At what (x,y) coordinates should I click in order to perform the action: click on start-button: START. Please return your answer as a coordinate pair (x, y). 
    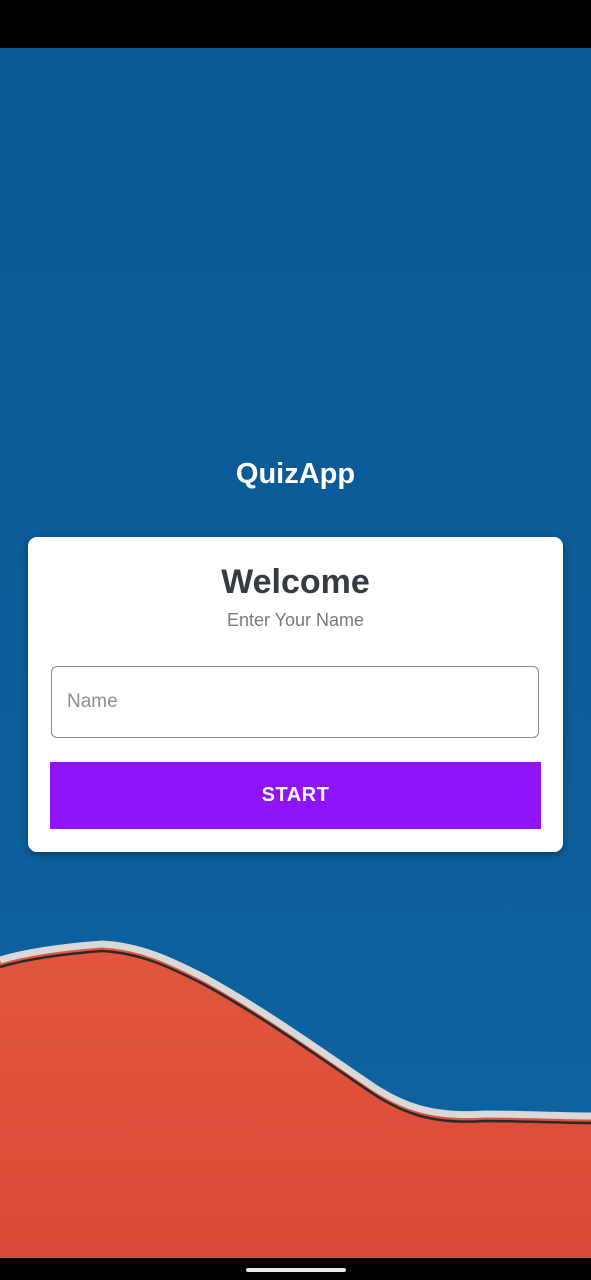
    Looking at the image, I should click on (295, 795).